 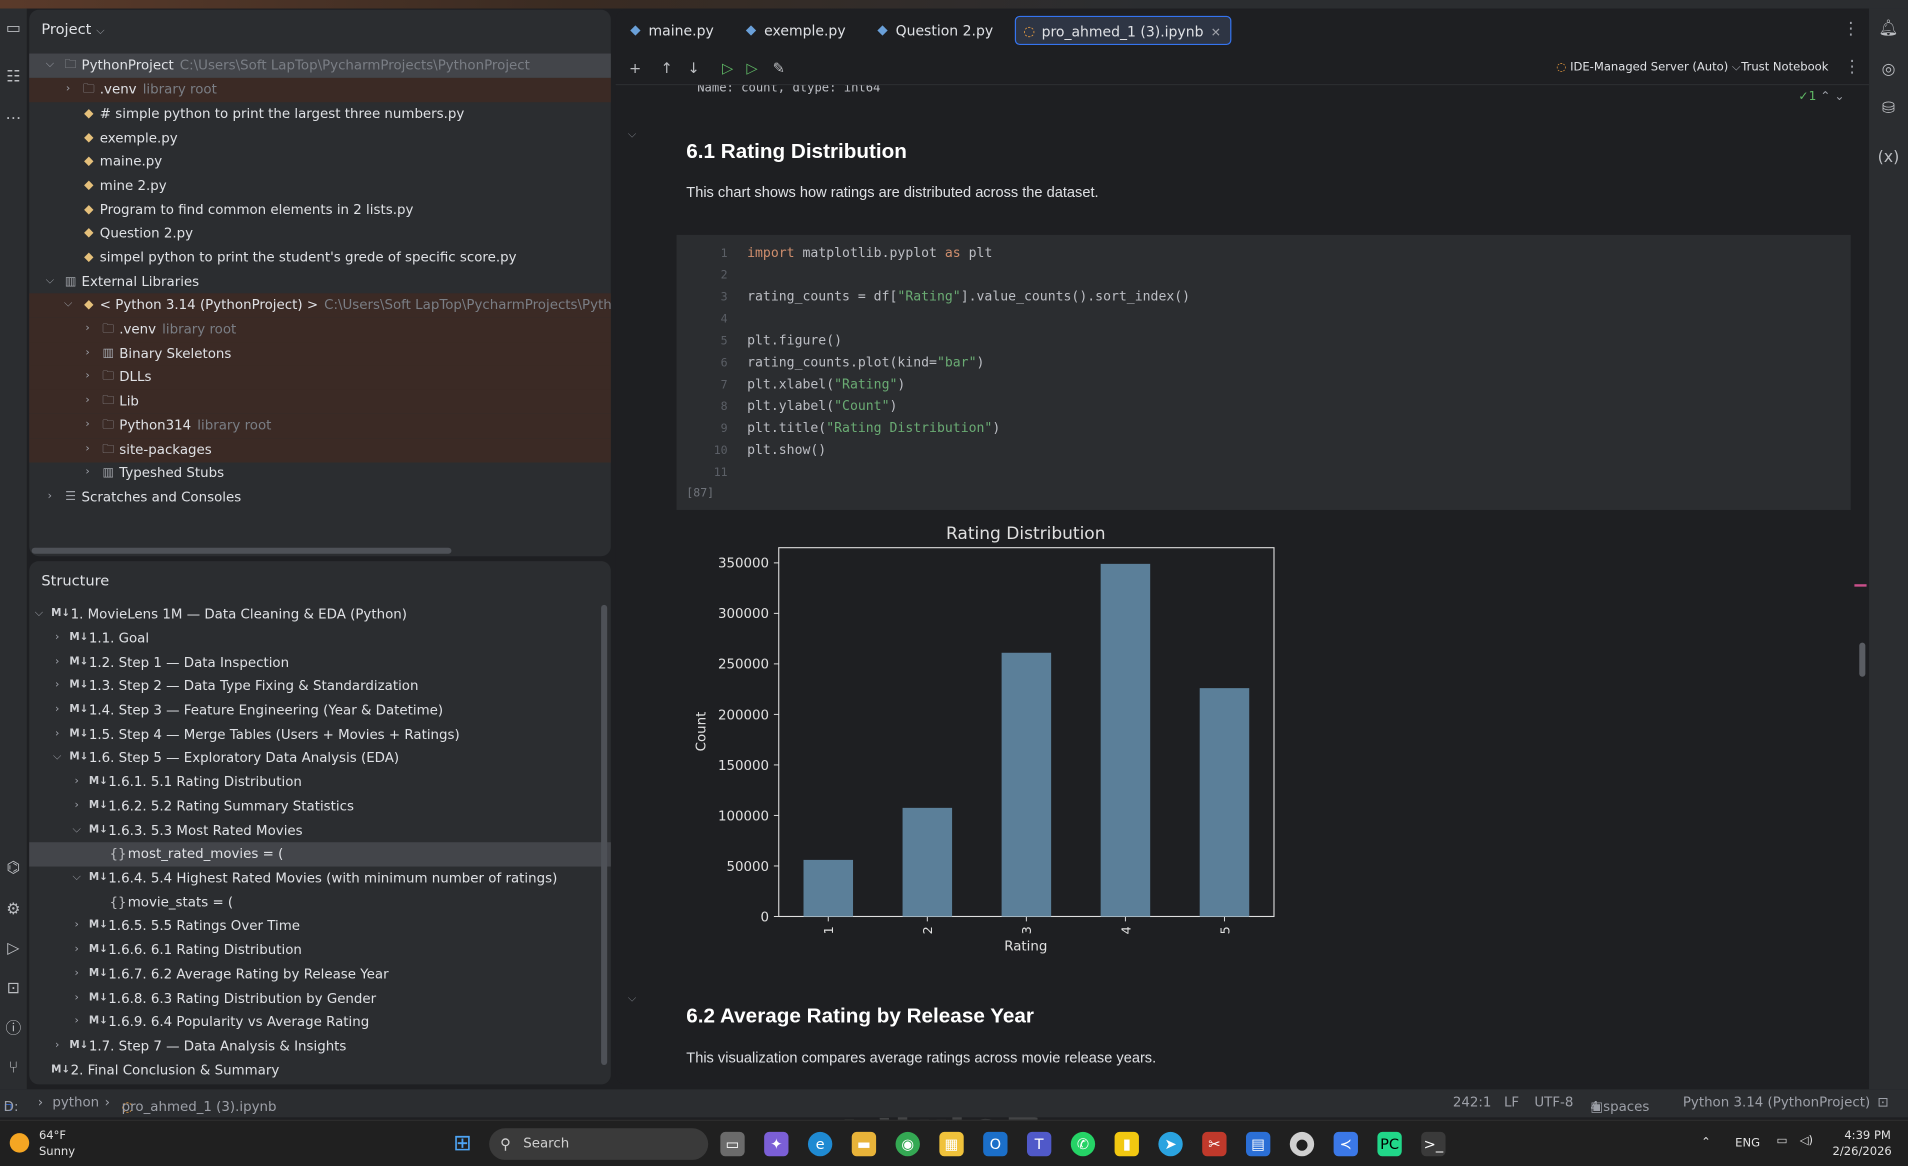 What do you see at coordinates (320, 854) in the screenshot?
I see `structure-item-selected: {} most_rated_movies = (` at bounding box center [320, 854].